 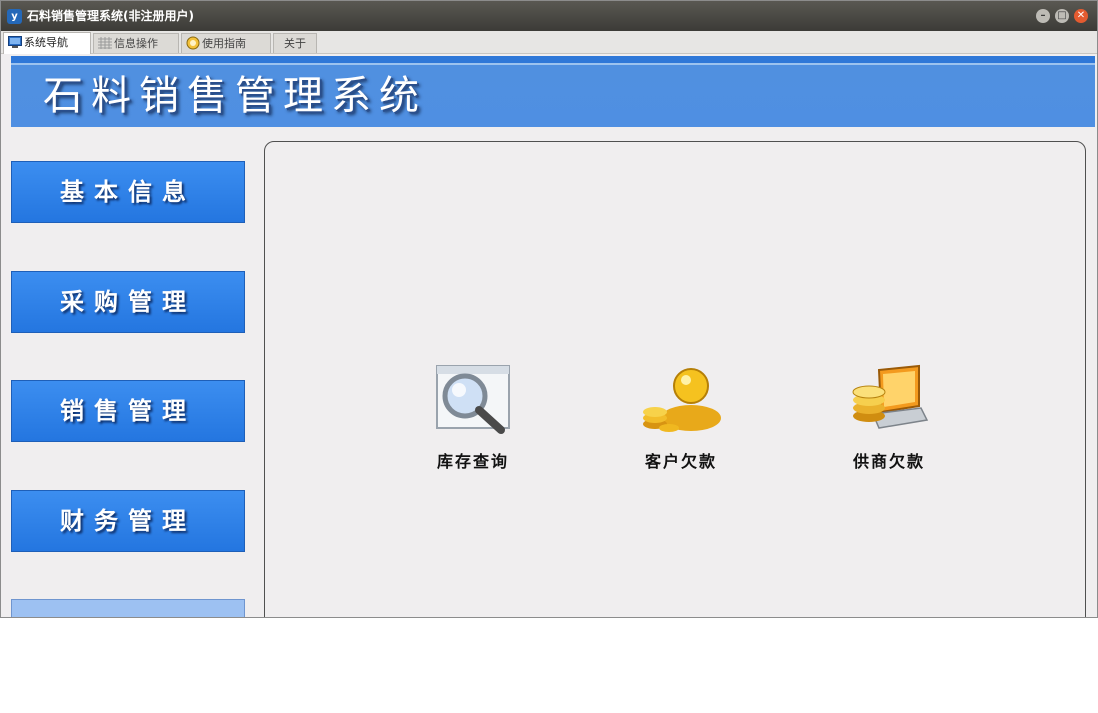 I want to click on maximize-button: □, so click(x=1062, y=16).